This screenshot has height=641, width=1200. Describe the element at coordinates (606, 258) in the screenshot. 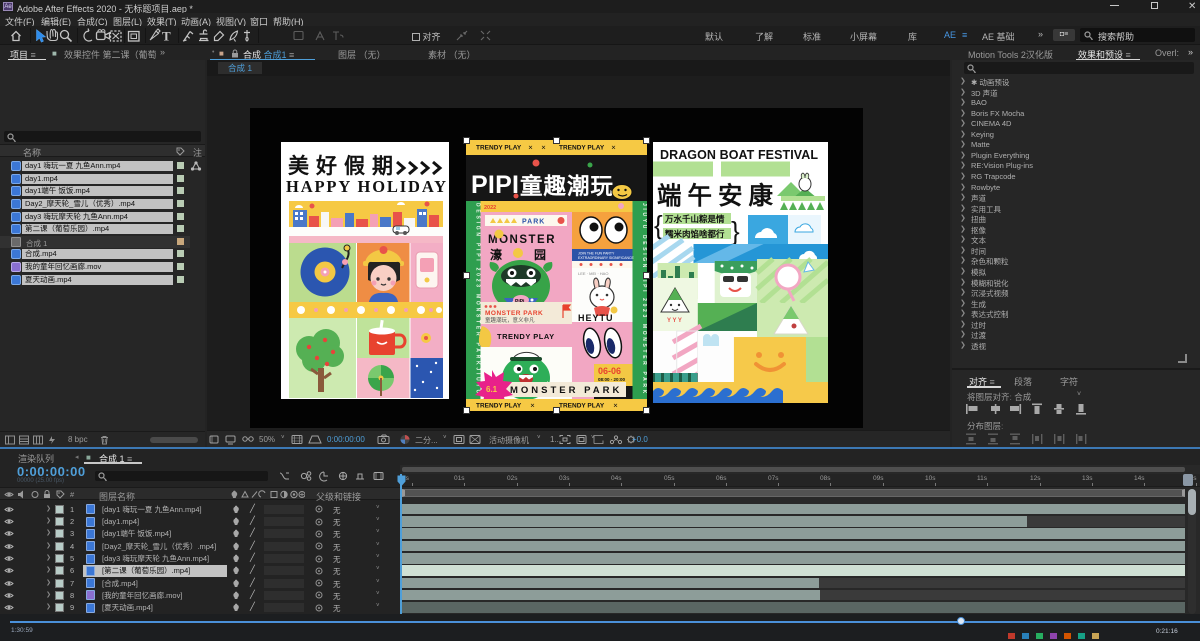

I see `svg-text: EXTRAORDINARY SIGNIFICANCE` at that location.